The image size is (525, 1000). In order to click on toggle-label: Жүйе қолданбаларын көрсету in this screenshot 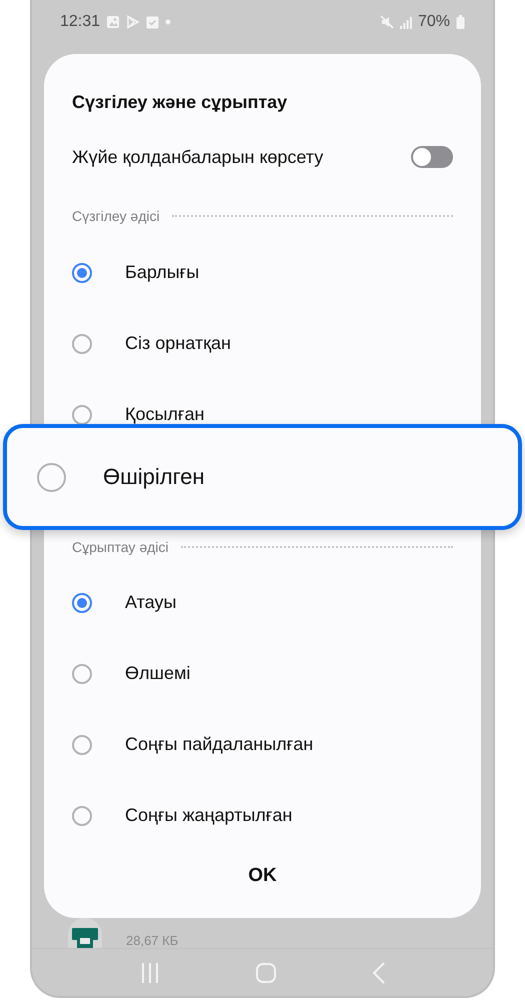, I will do `click(198, 157)`.